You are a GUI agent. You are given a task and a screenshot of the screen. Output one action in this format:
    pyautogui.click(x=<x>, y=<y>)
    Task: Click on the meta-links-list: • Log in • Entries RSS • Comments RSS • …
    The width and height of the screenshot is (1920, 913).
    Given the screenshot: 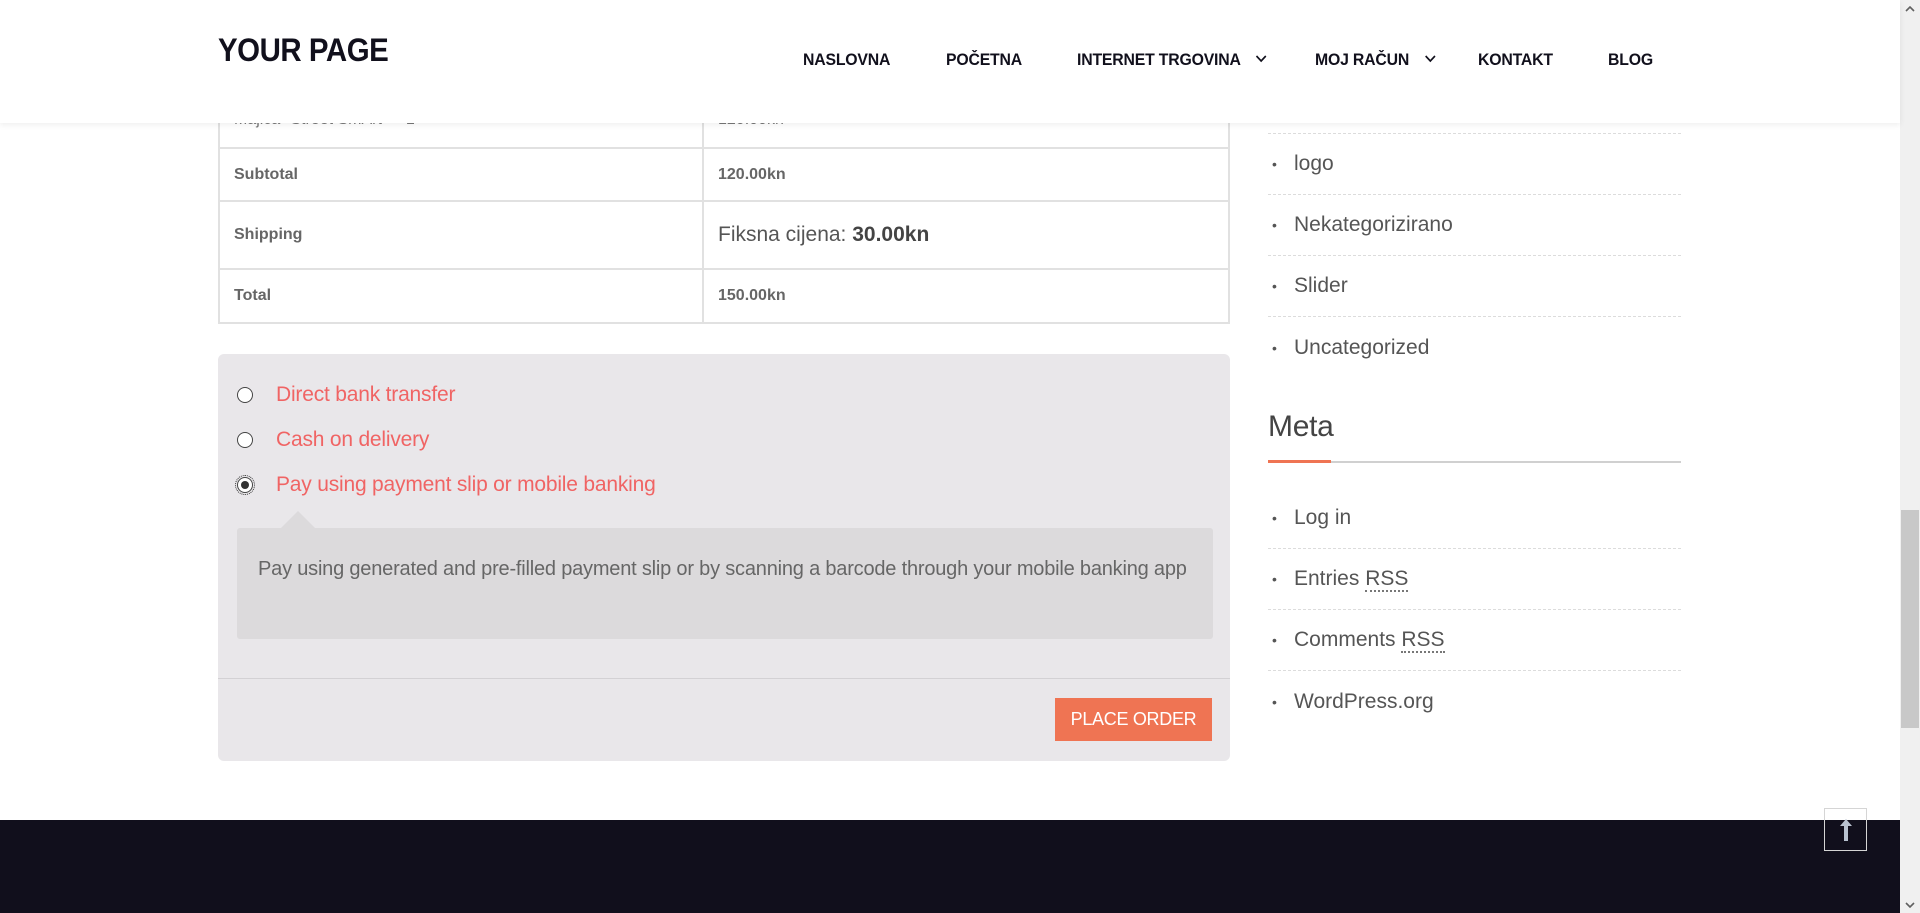 What is the action you would take?
    pyautogui.click(x=1474, y=610)
    